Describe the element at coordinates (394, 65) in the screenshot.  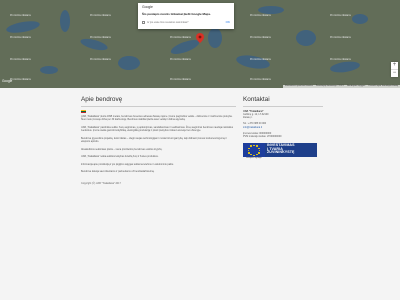
I see `zoom-in-button: +` at that location.